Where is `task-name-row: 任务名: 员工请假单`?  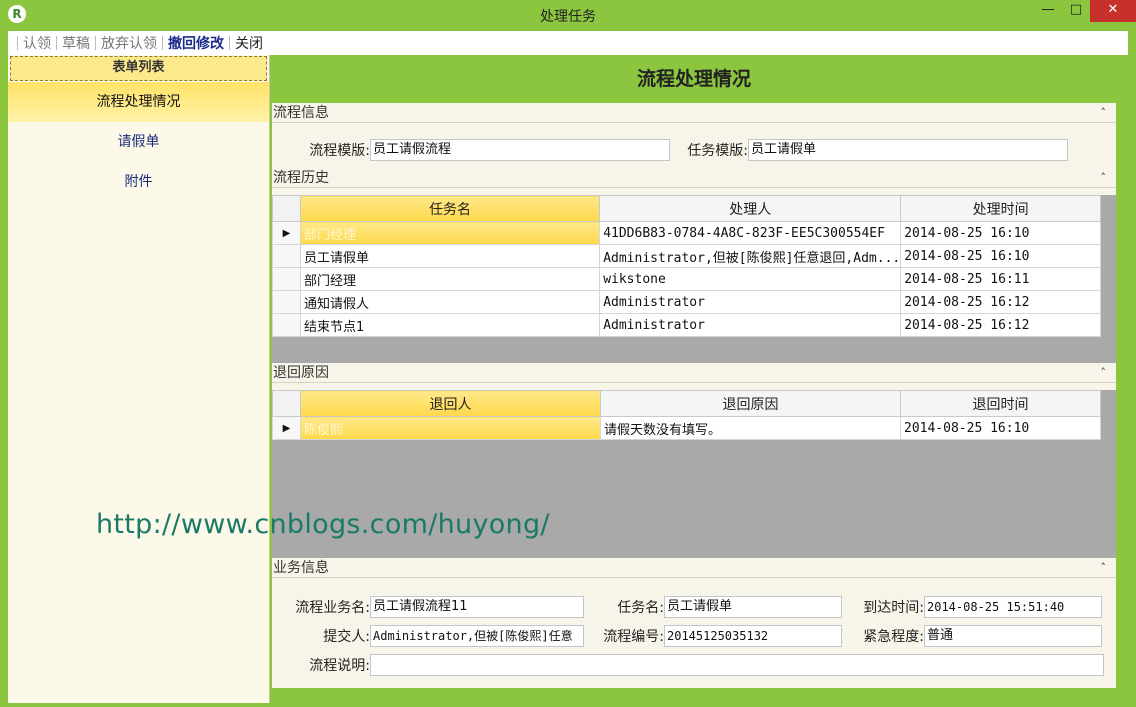 task-name-row: 任务名: 员工请假单 is located at coordinates (715, 607).